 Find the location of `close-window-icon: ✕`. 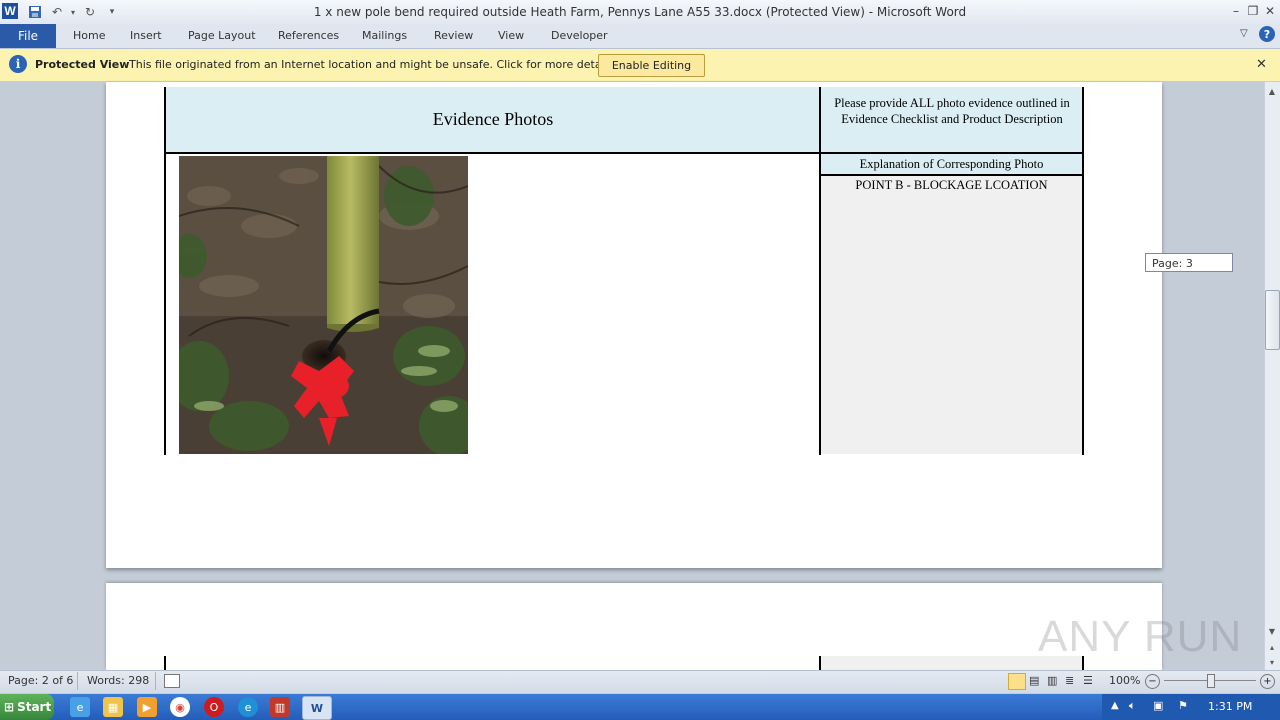

close-window-icon: ✕ is located at coordinates (1270, 11).